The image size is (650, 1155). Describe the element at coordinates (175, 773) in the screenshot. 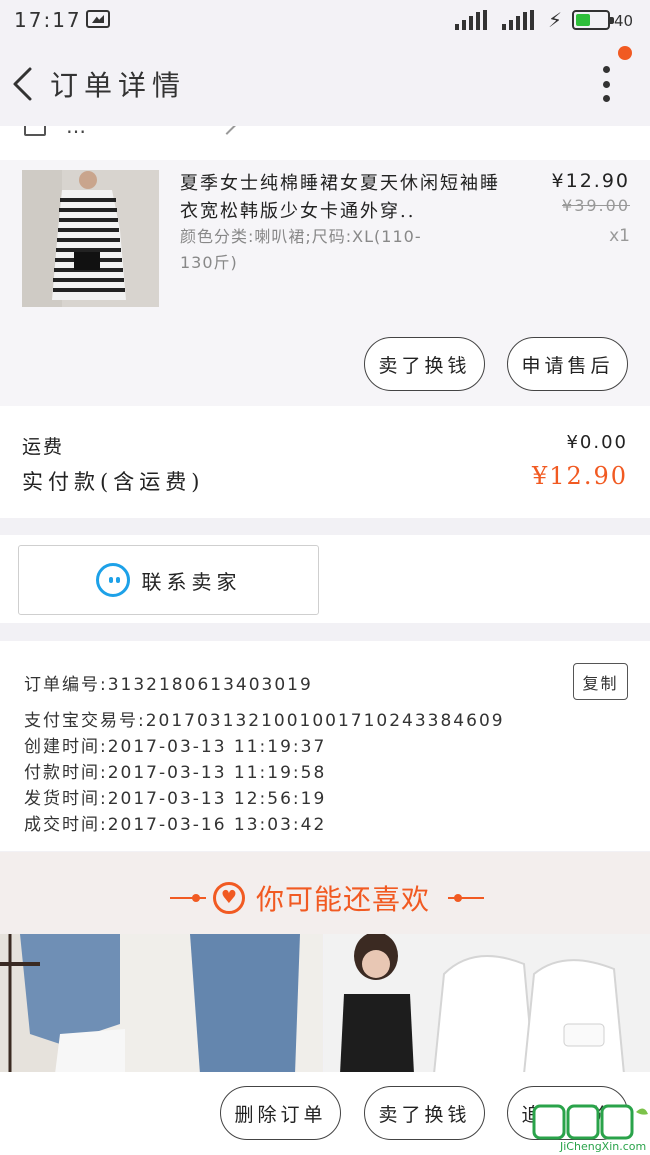

I see `paid-time: 付款时间:2017-03-13 11:19:58` at that location.